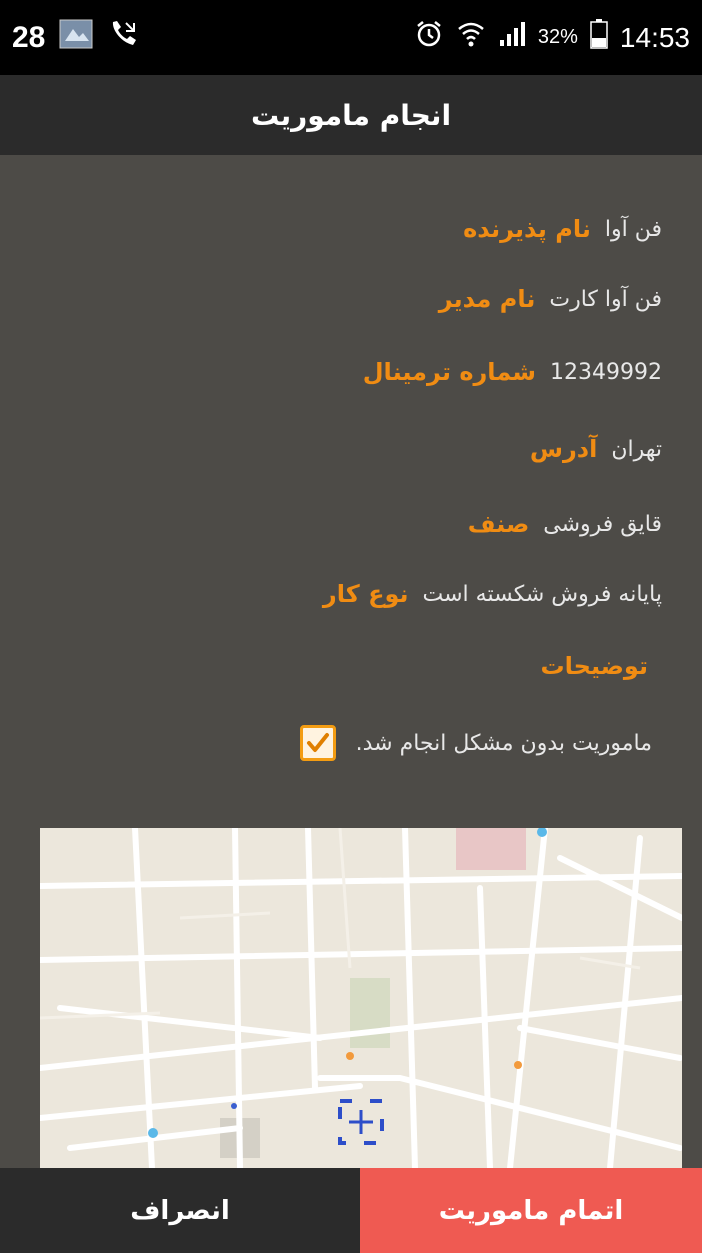 The width and height of the screenshot is (702, 1253). Describe the element at coordinates (471, 37) in the screenshot. I see `wifi-icon` at that location.